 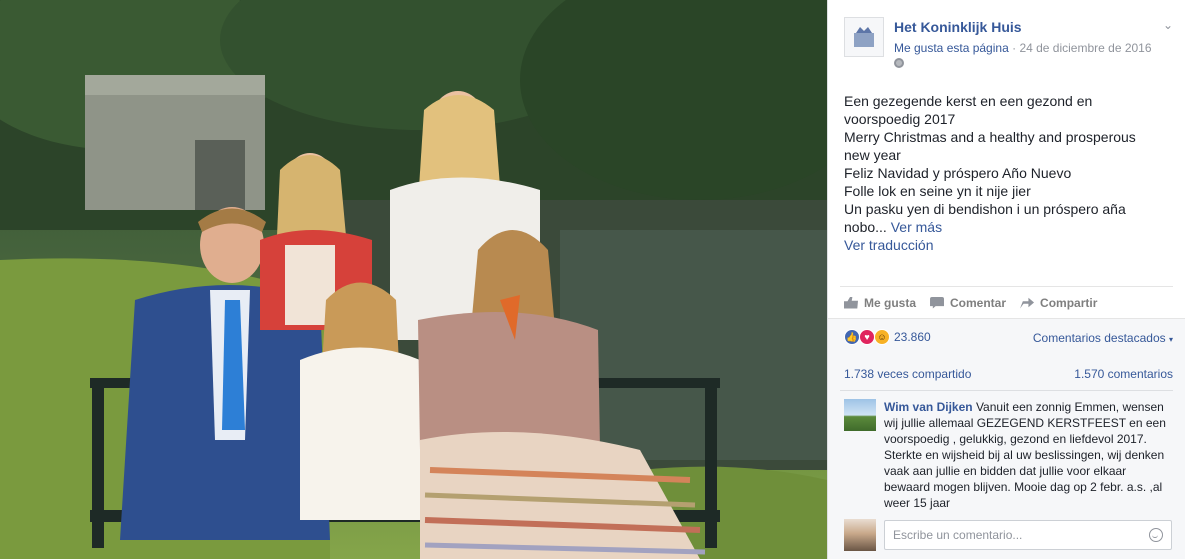 What do you see at coordinates (968, 101) in the screenshot?
I see `post-line: Een gezegende kerst en een gezond en` at bounding box center [968, 101].